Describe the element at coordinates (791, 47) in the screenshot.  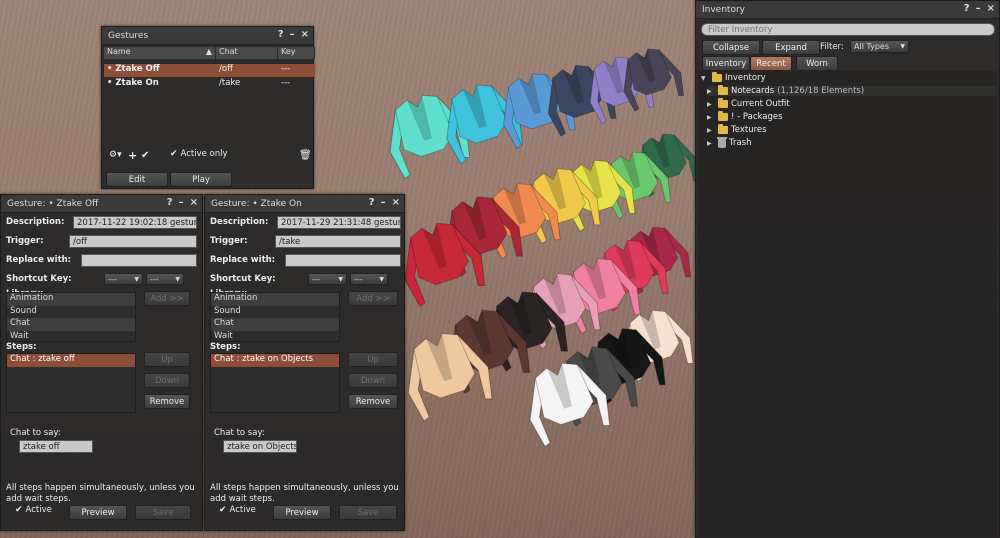
I see `expand-button: Expand` at that location.